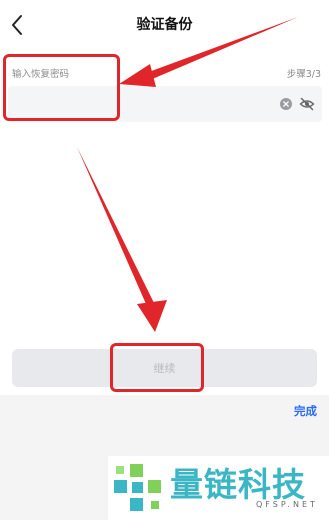 This screenshot has width=329, height=520. I want to click on watermark: 量链科技 QFSP.NET, so click(218, 488).